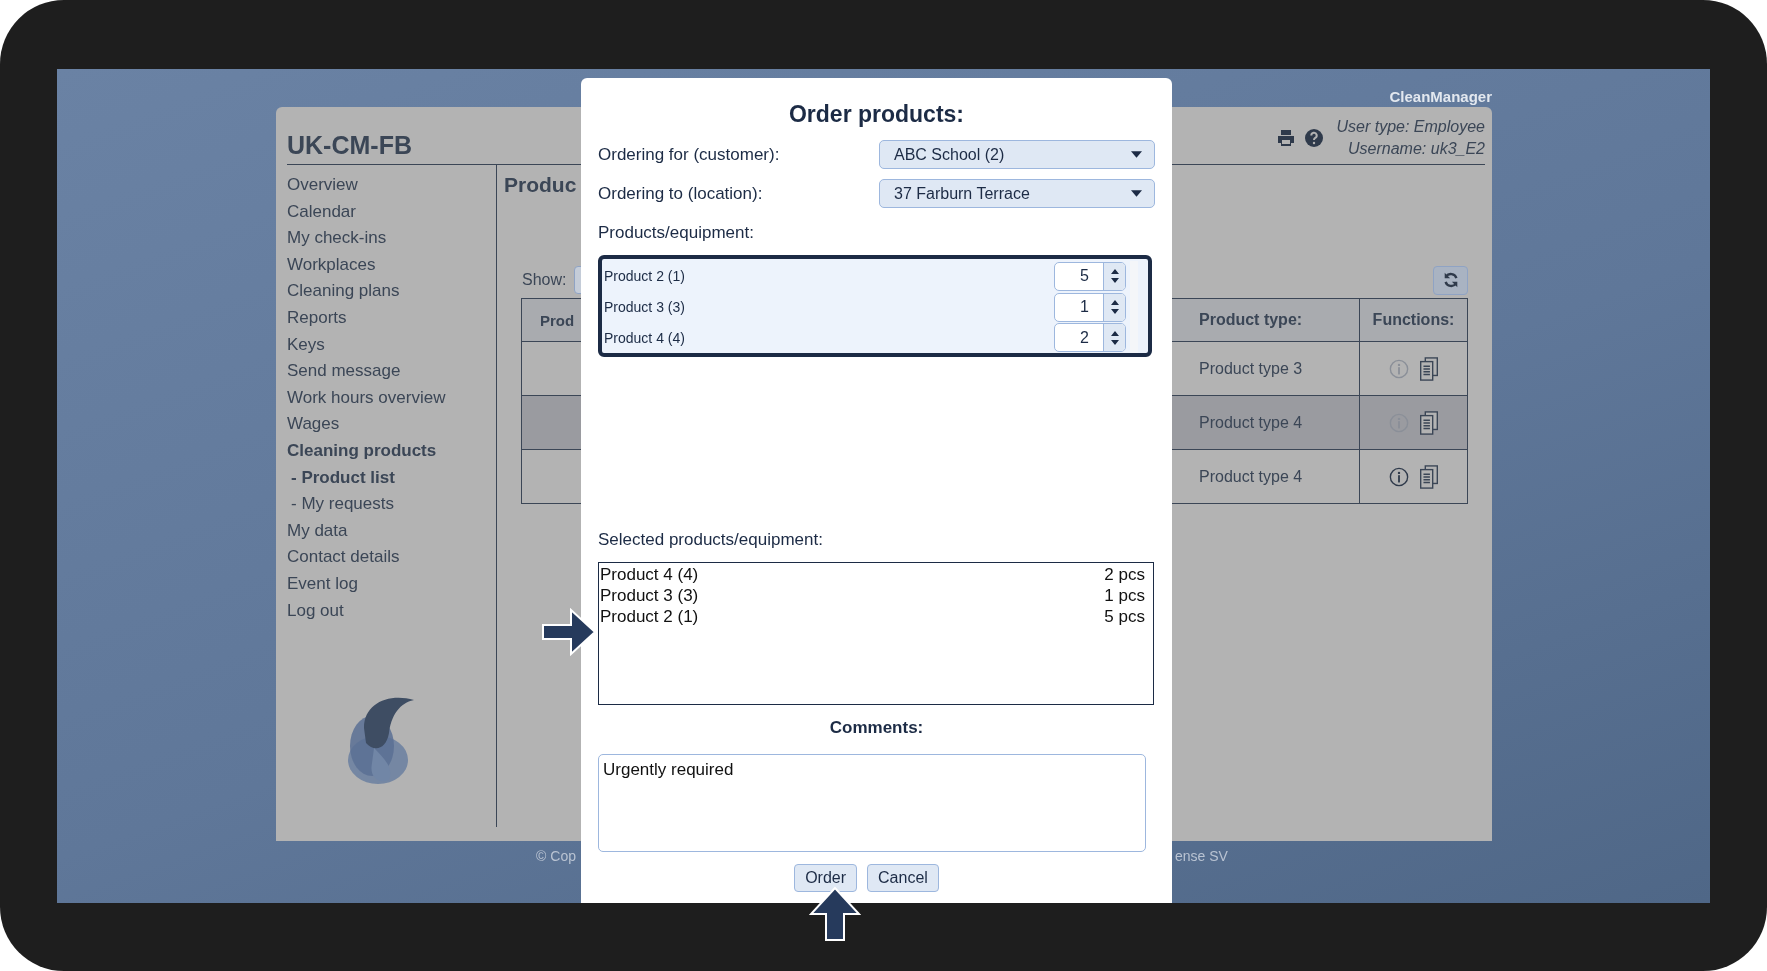 The image size is (1767, 971). What do you see at coordinates (689, 154) in the screenshot?
I see `field-label: Ordering for (customer):` at bounding box center [689, 154].